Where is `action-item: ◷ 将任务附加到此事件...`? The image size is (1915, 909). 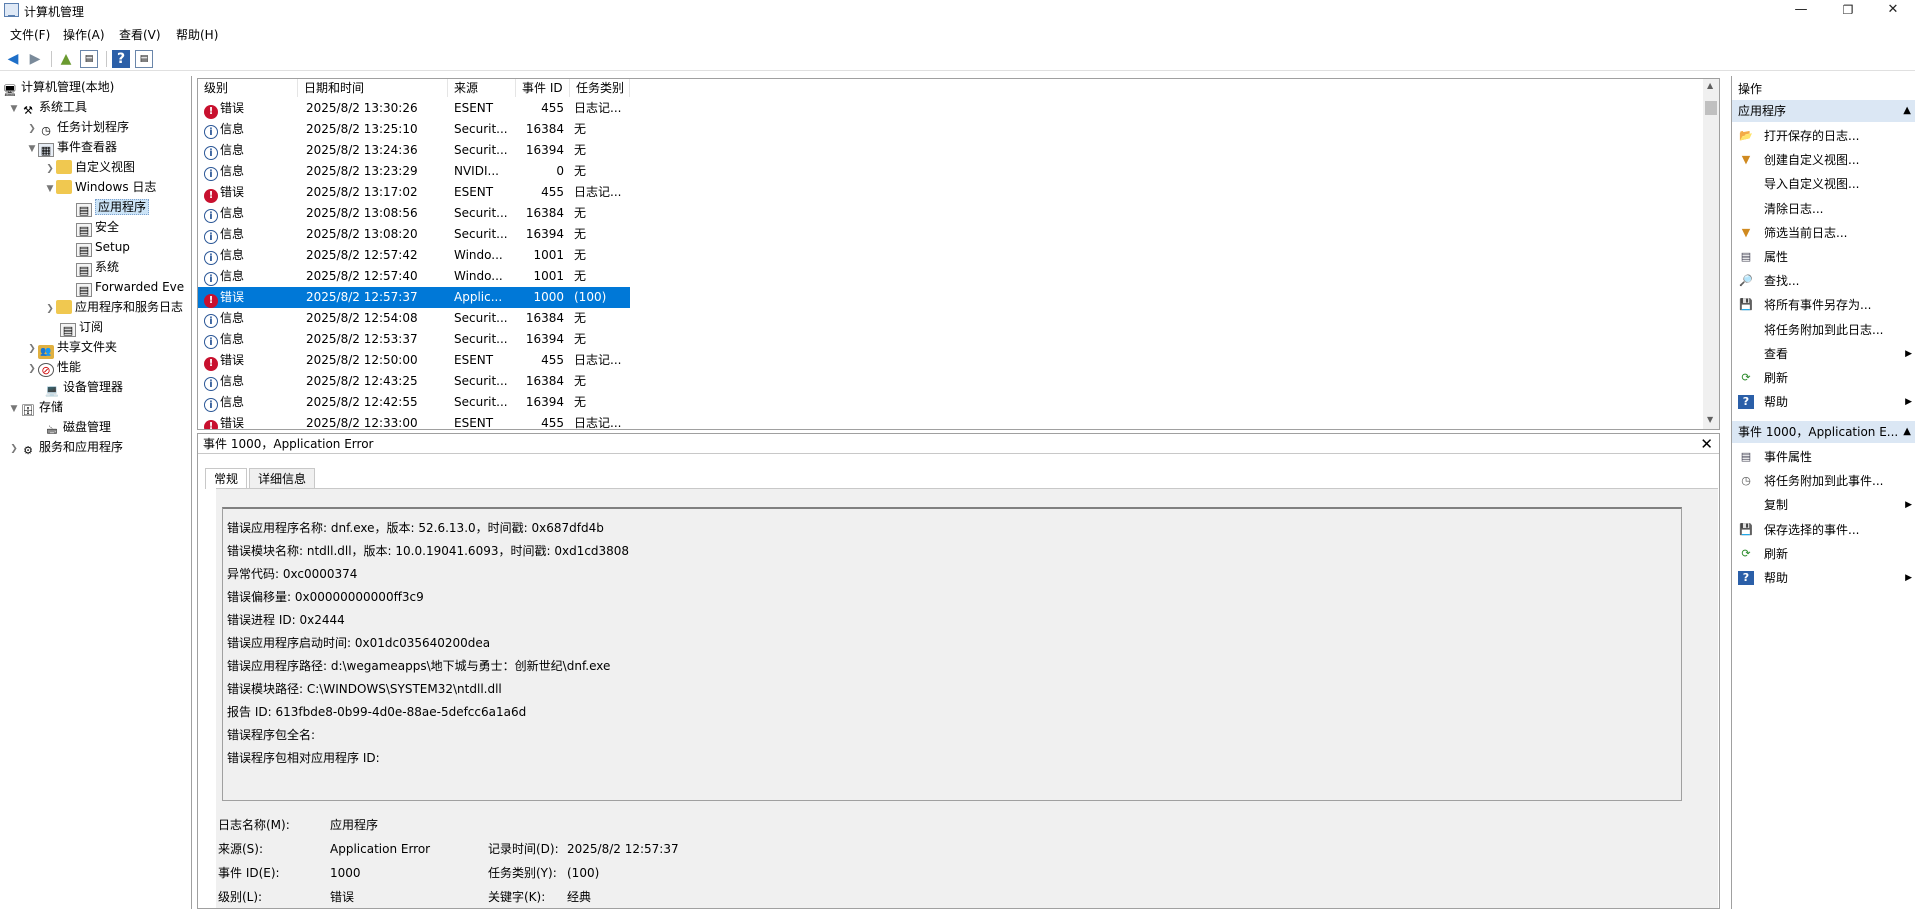 action-item: ◷ 将任务附加到此事件... is located at coordinates (1823, 481).